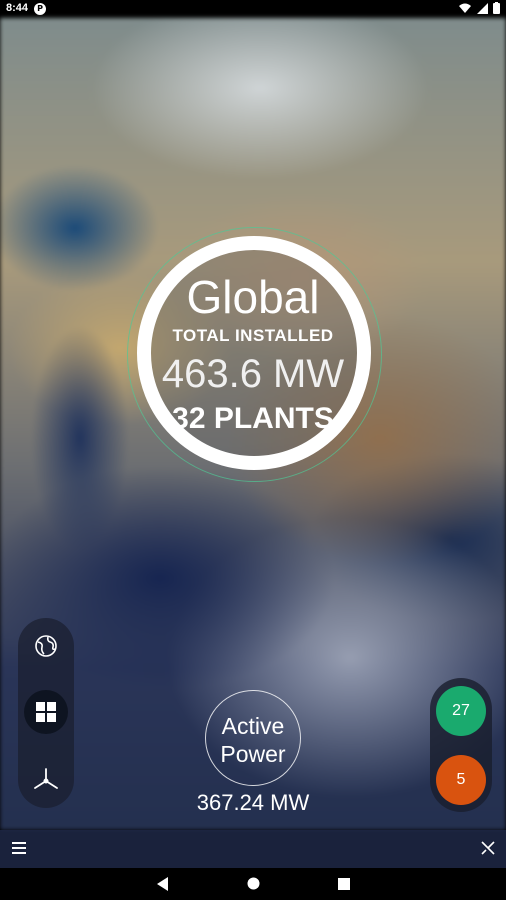  What do you see at coordinates (253, 297) in the screenshot?
I see `region-title: Global` at bounding box center [253, 297].